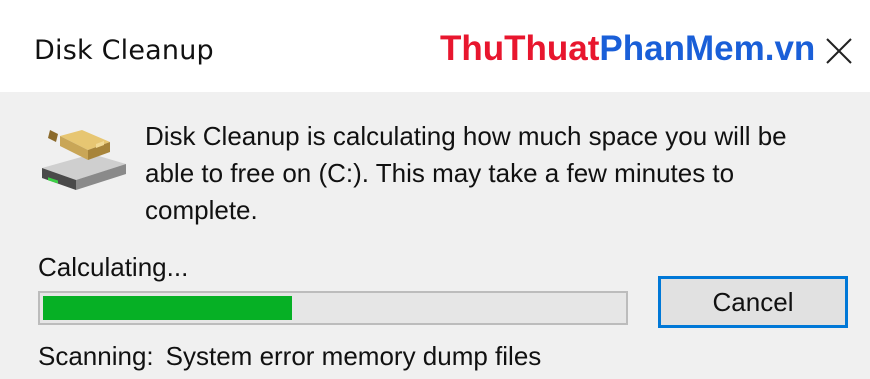 The height and width of the screenshot is (379, 870). I want to click on watermark-logo: ThuThuatPhanMem.vn, so click(627, 49).